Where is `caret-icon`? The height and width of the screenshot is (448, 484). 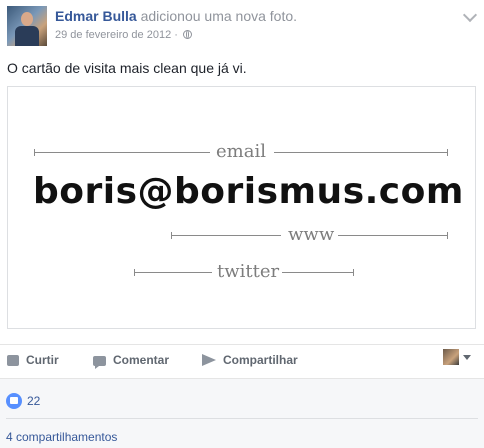 caret-icon is located at coordinates (467, 357).